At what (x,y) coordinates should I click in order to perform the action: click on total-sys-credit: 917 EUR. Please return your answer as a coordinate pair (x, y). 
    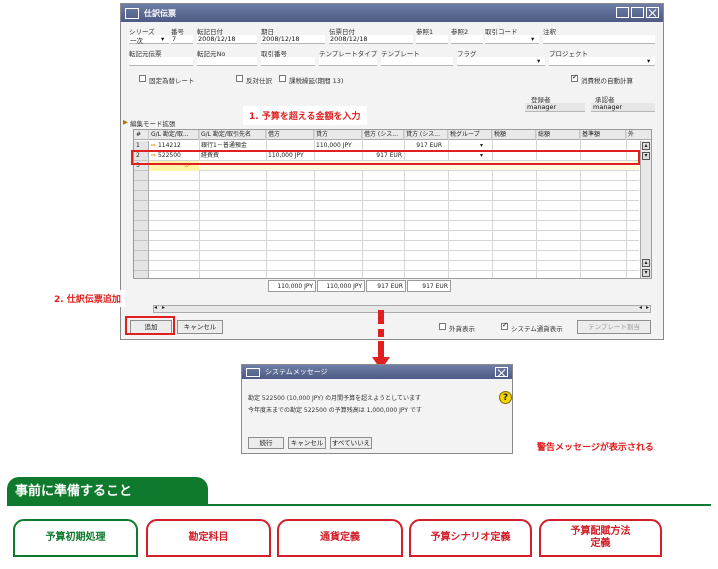
    Looking at the image, I should click on (429, 286).